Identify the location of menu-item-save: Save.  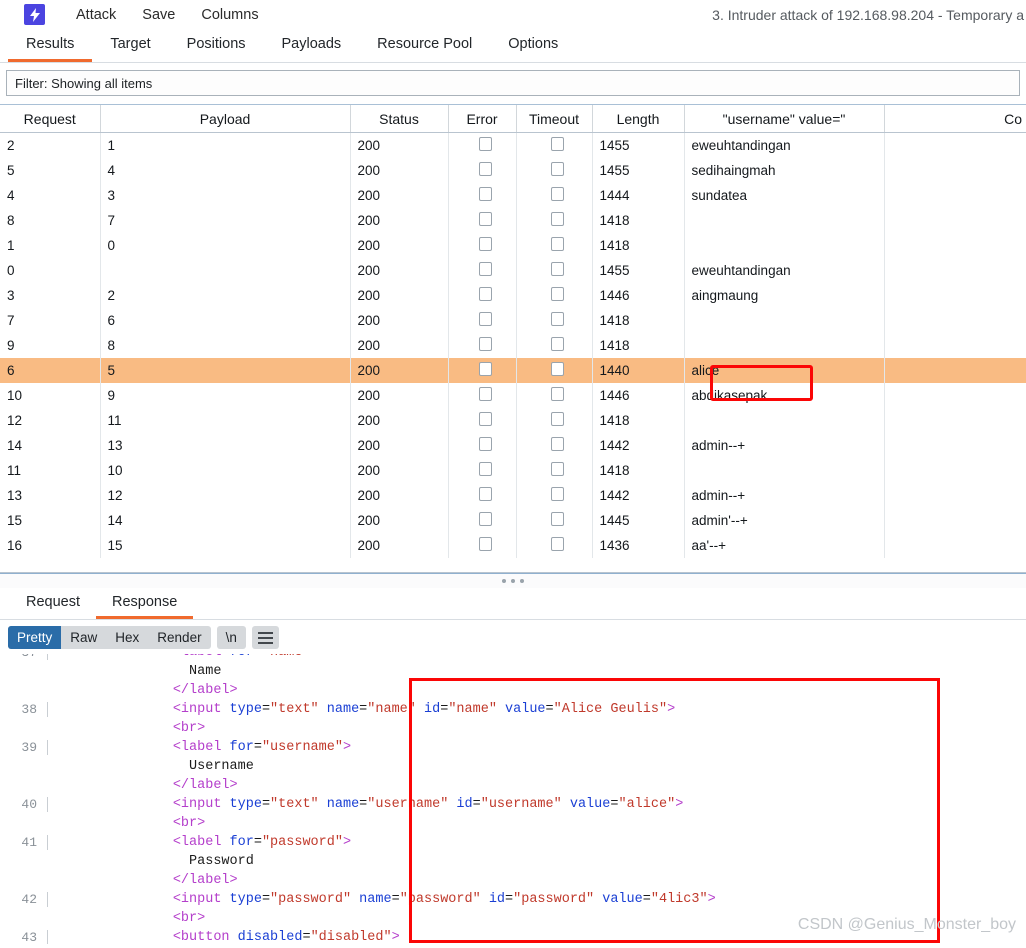
(158, 15).